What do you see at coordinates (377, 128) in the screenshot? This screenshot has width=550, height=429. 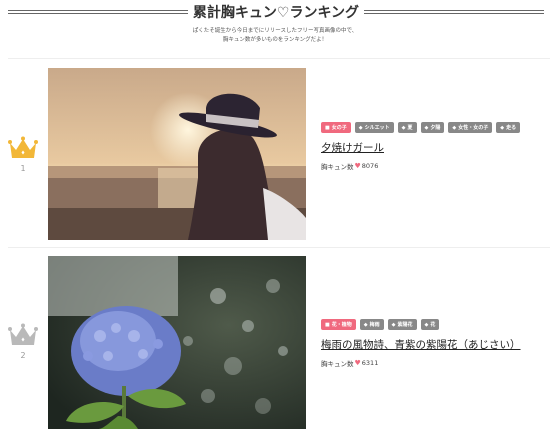 I see `tag-label: シルエット` at bounding box center [377, 128].